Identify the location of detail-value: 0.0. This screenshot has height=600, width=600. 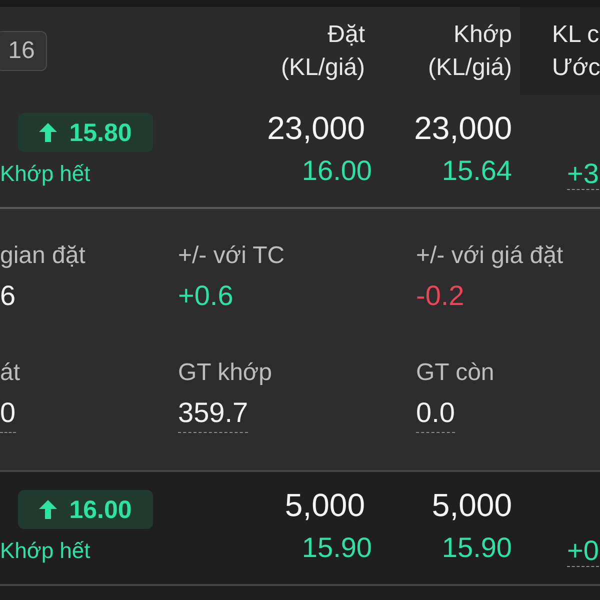
(435, 414).